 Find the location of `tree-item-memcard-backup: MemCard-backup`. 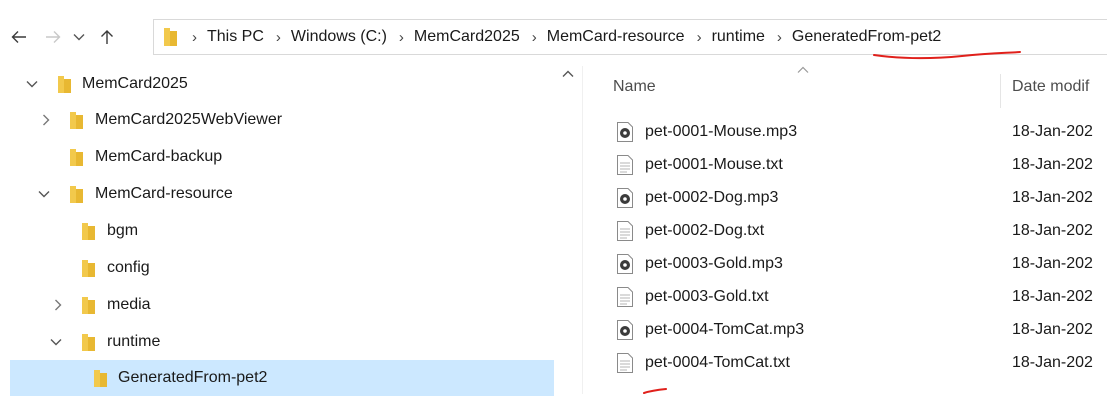

tree-item-memcard-backup: MemCard-backup is located at coordinates (278, 157).